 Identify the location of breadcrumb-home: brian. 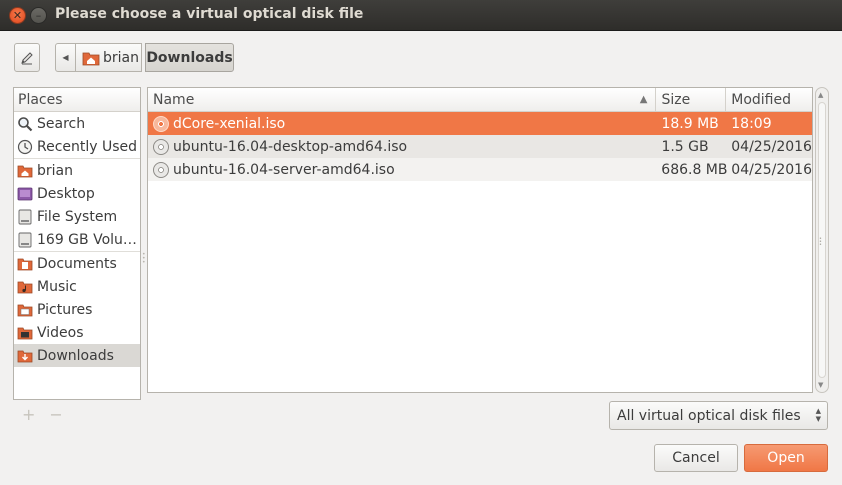
(109, 57).